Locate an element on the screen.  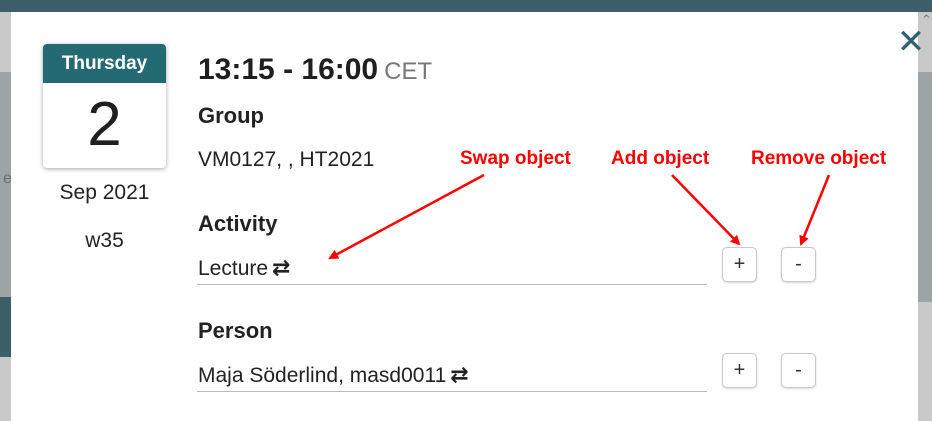
swap-annotation-arrow is located at coordinates (406, 216).